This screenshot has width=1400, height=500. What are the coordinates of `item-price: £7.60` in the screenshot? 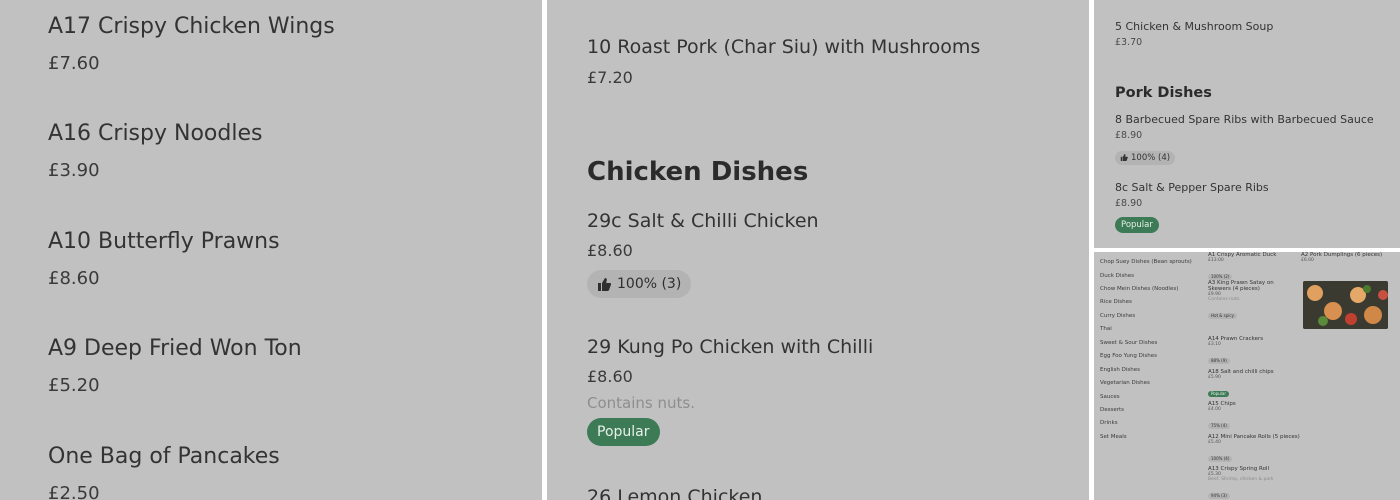 It's located at (74, 63).